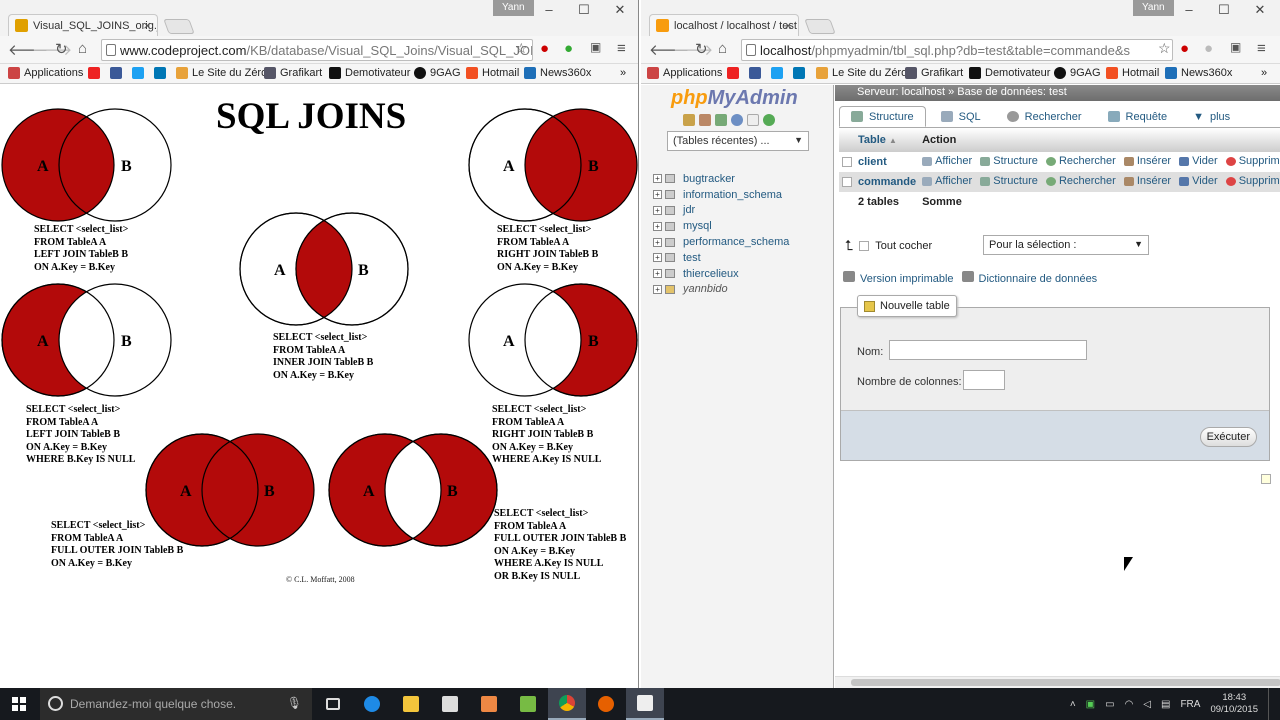  Describe the element at coordinates (621, 48) in the screenshot. I see `menu-icon: ≡` at that location.